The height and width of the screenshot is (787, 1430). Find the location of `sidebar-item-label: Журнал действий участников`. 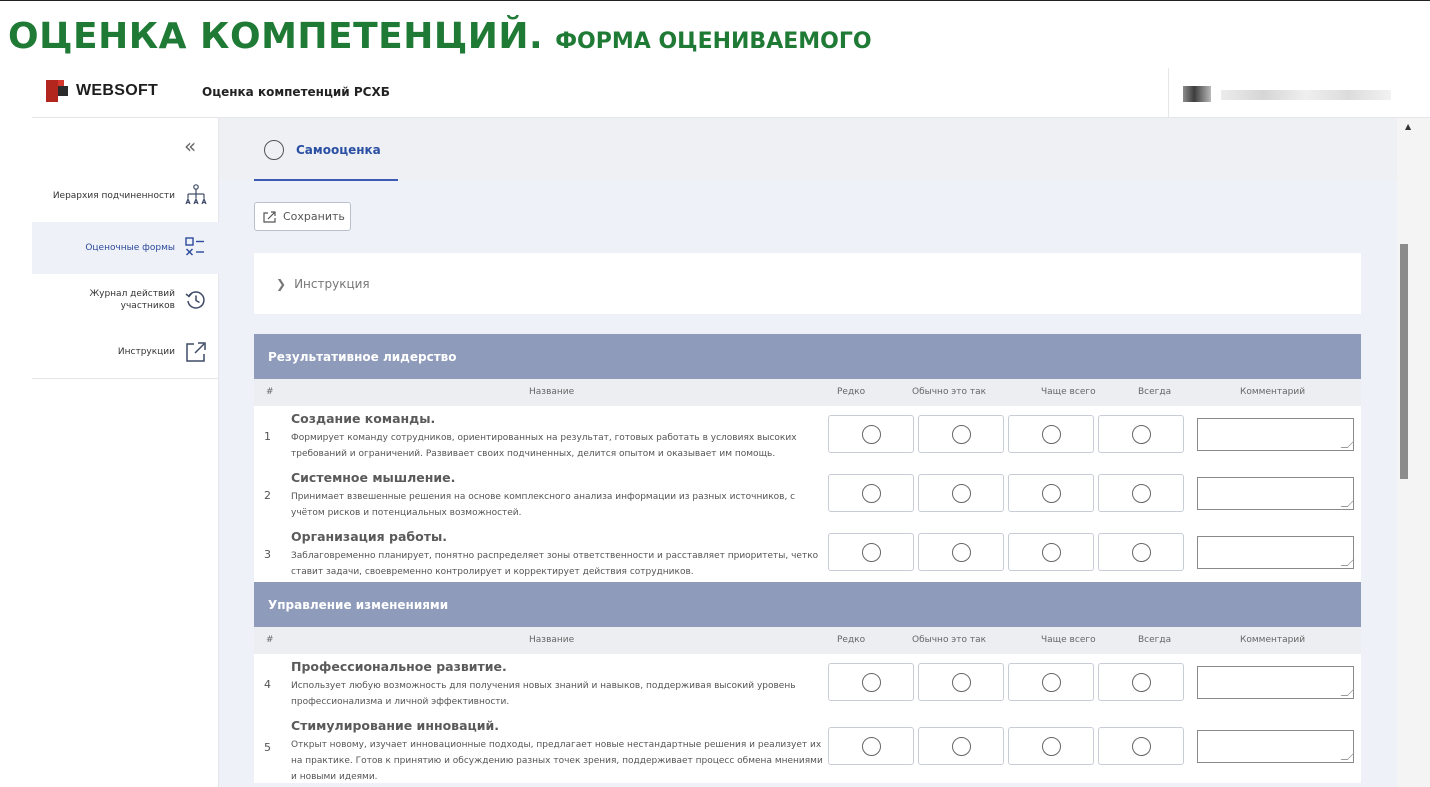

sidebar-item-label: Журнал действий участников is located at coordinates (132, 300).